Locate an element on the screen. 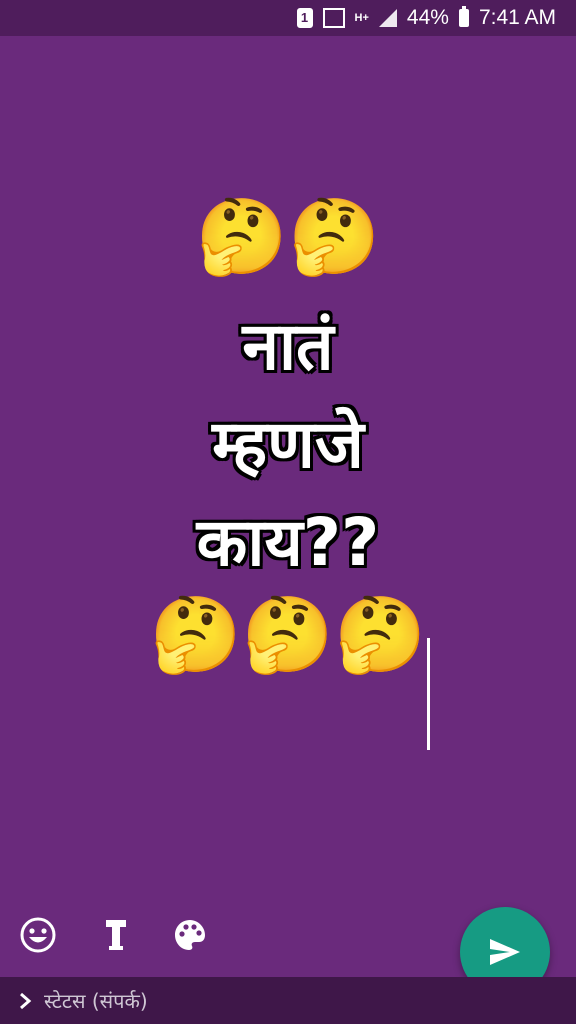 The height and width of the screenshot is (1024, 576). image-notification-icon is located at coordinates (333, 18).